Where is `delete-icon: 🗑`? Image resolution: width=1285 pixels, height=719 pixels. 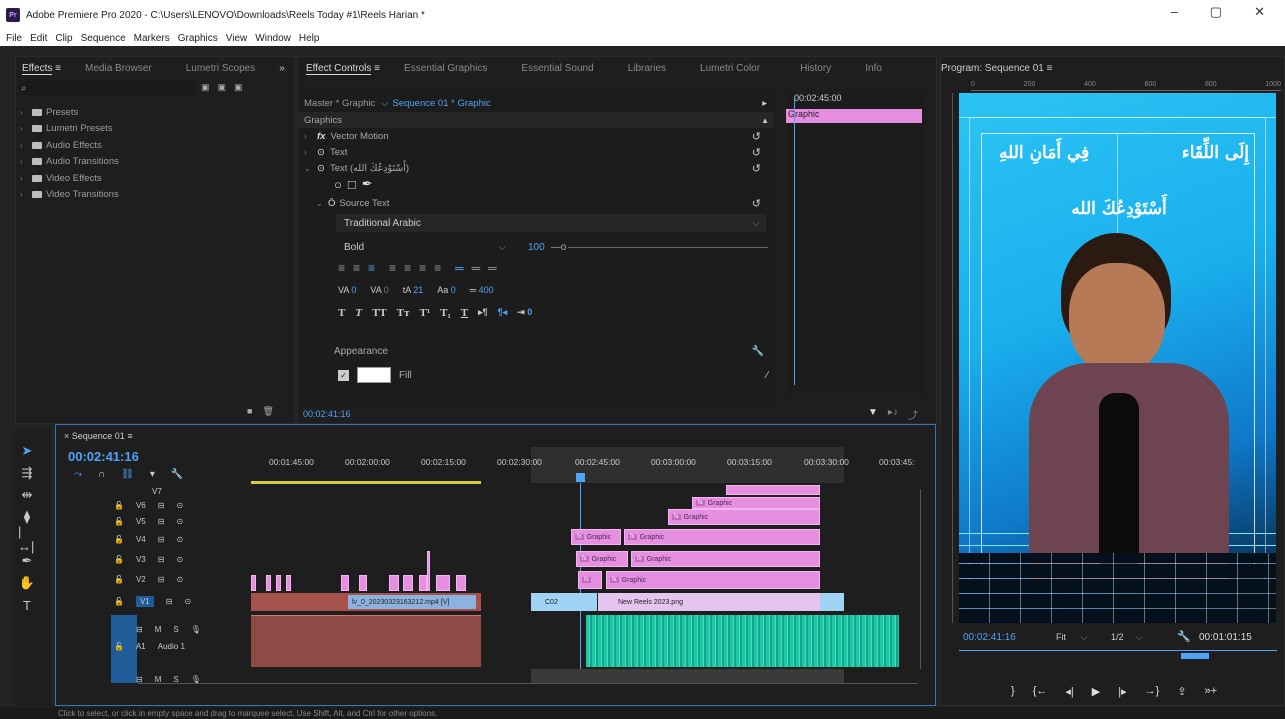 delete-icon: 🗑 is located at coordinates (267, 411).